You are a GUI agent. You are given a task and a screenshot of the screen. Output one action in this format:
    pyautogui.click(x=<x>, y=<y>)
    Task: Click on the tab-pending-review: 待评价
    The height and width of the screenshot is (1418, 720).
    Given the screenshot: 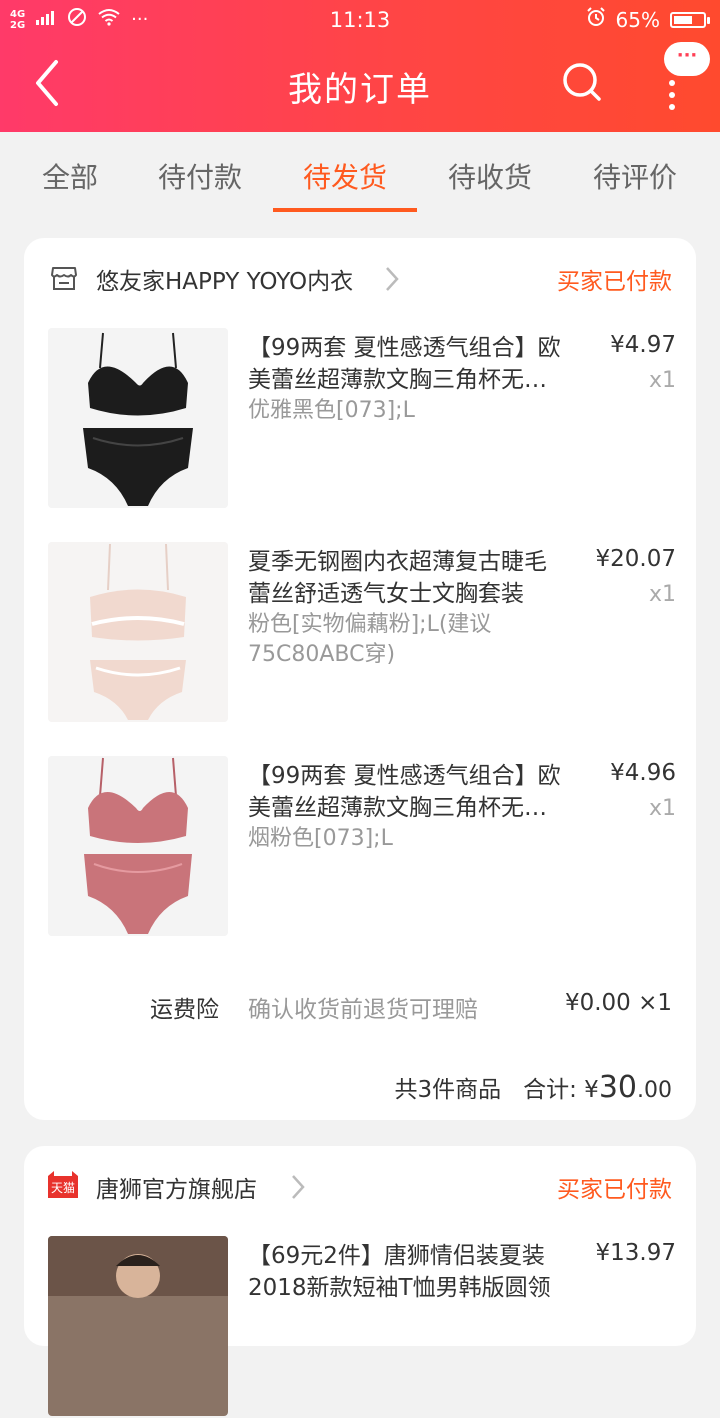 What is the action you would take?
    pyautogui.click(x=635, y=176)
    